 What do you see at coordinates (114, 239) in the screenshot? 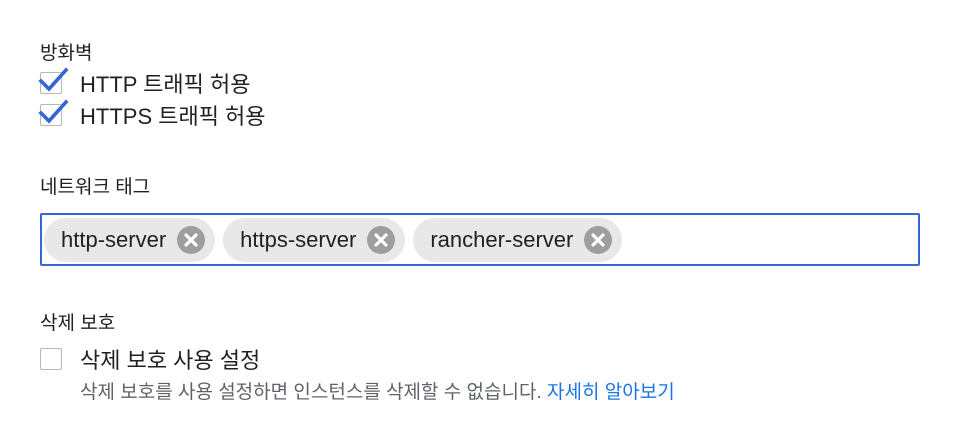
I see `tag-chip-label: http-server` at bounding box center [114, 239].